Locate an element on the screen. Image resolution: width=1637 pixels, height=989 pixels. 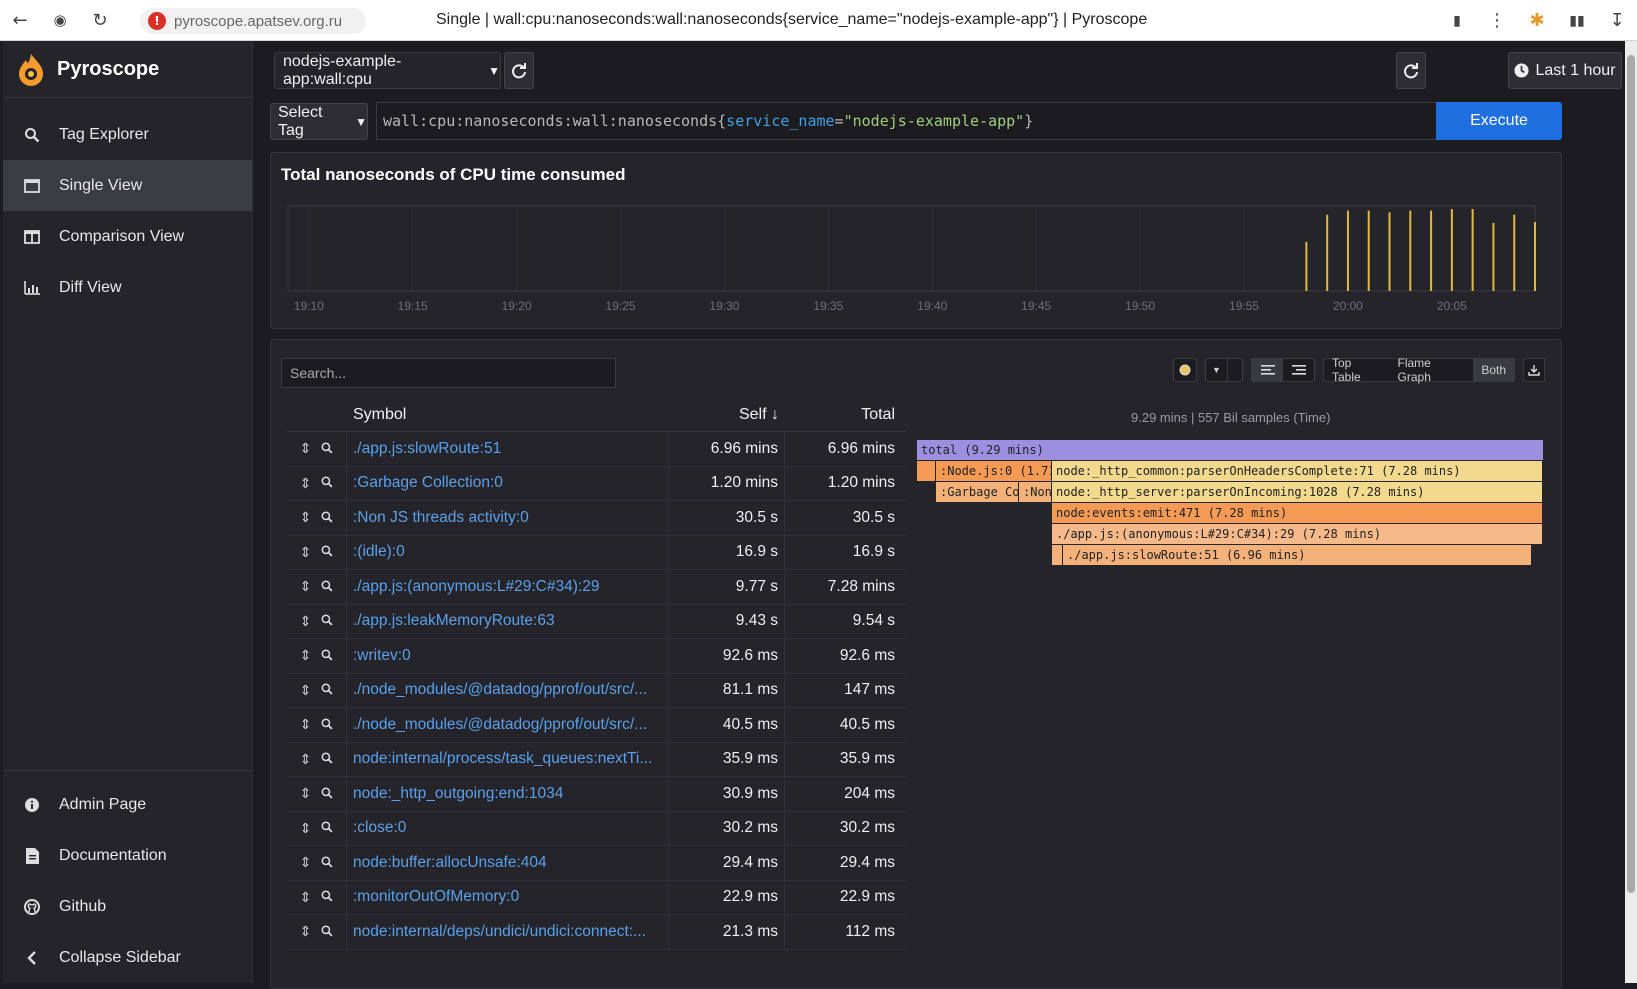
logo-row: Pyroscope is located at coordinates (127, 69).